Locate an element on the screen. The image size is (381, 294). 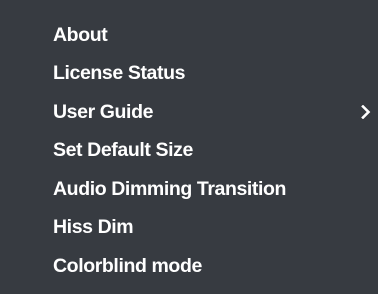
menu-item-set-default-size: Set Default Size is located at coordinates (189, 151).